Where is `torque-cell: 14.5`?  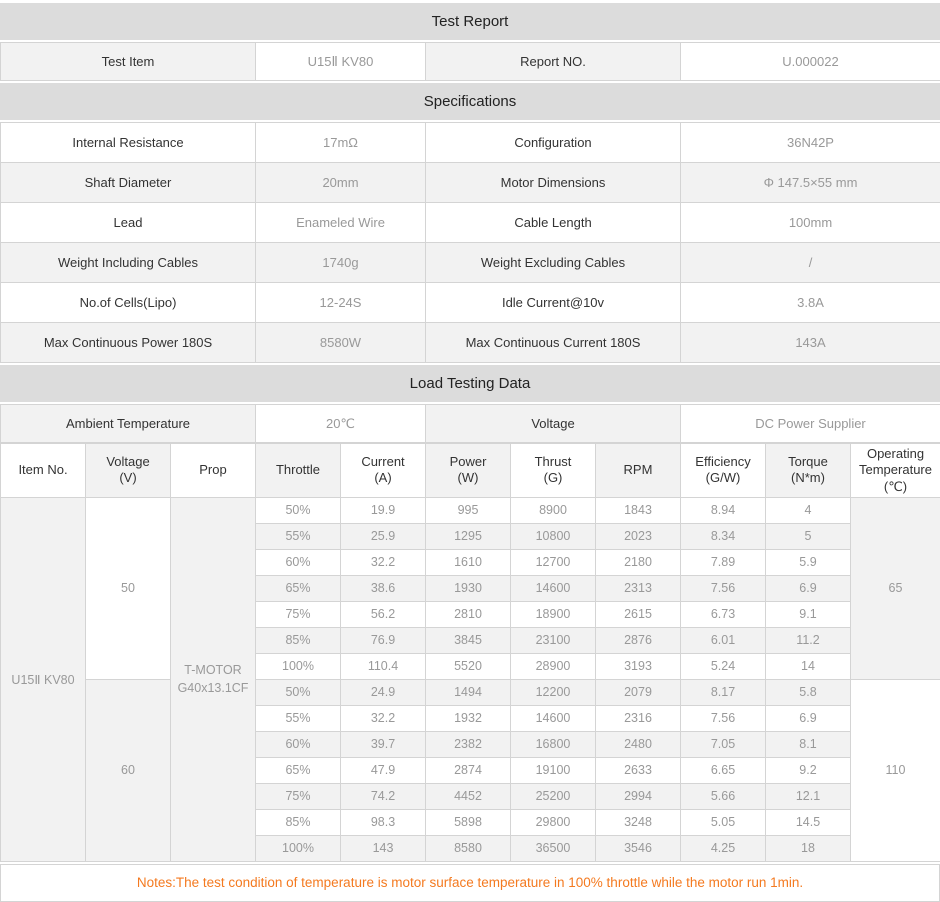 torque-cell: 14.5 is located at coordinates (808, 822).